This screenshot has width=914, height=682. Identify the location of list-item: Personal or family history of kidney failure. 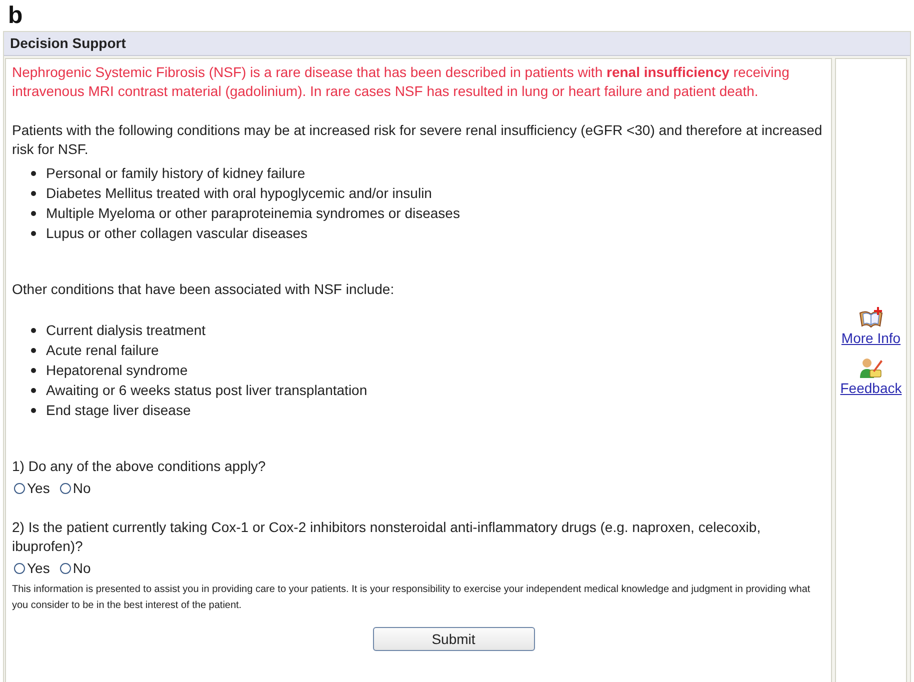
(176, 173).